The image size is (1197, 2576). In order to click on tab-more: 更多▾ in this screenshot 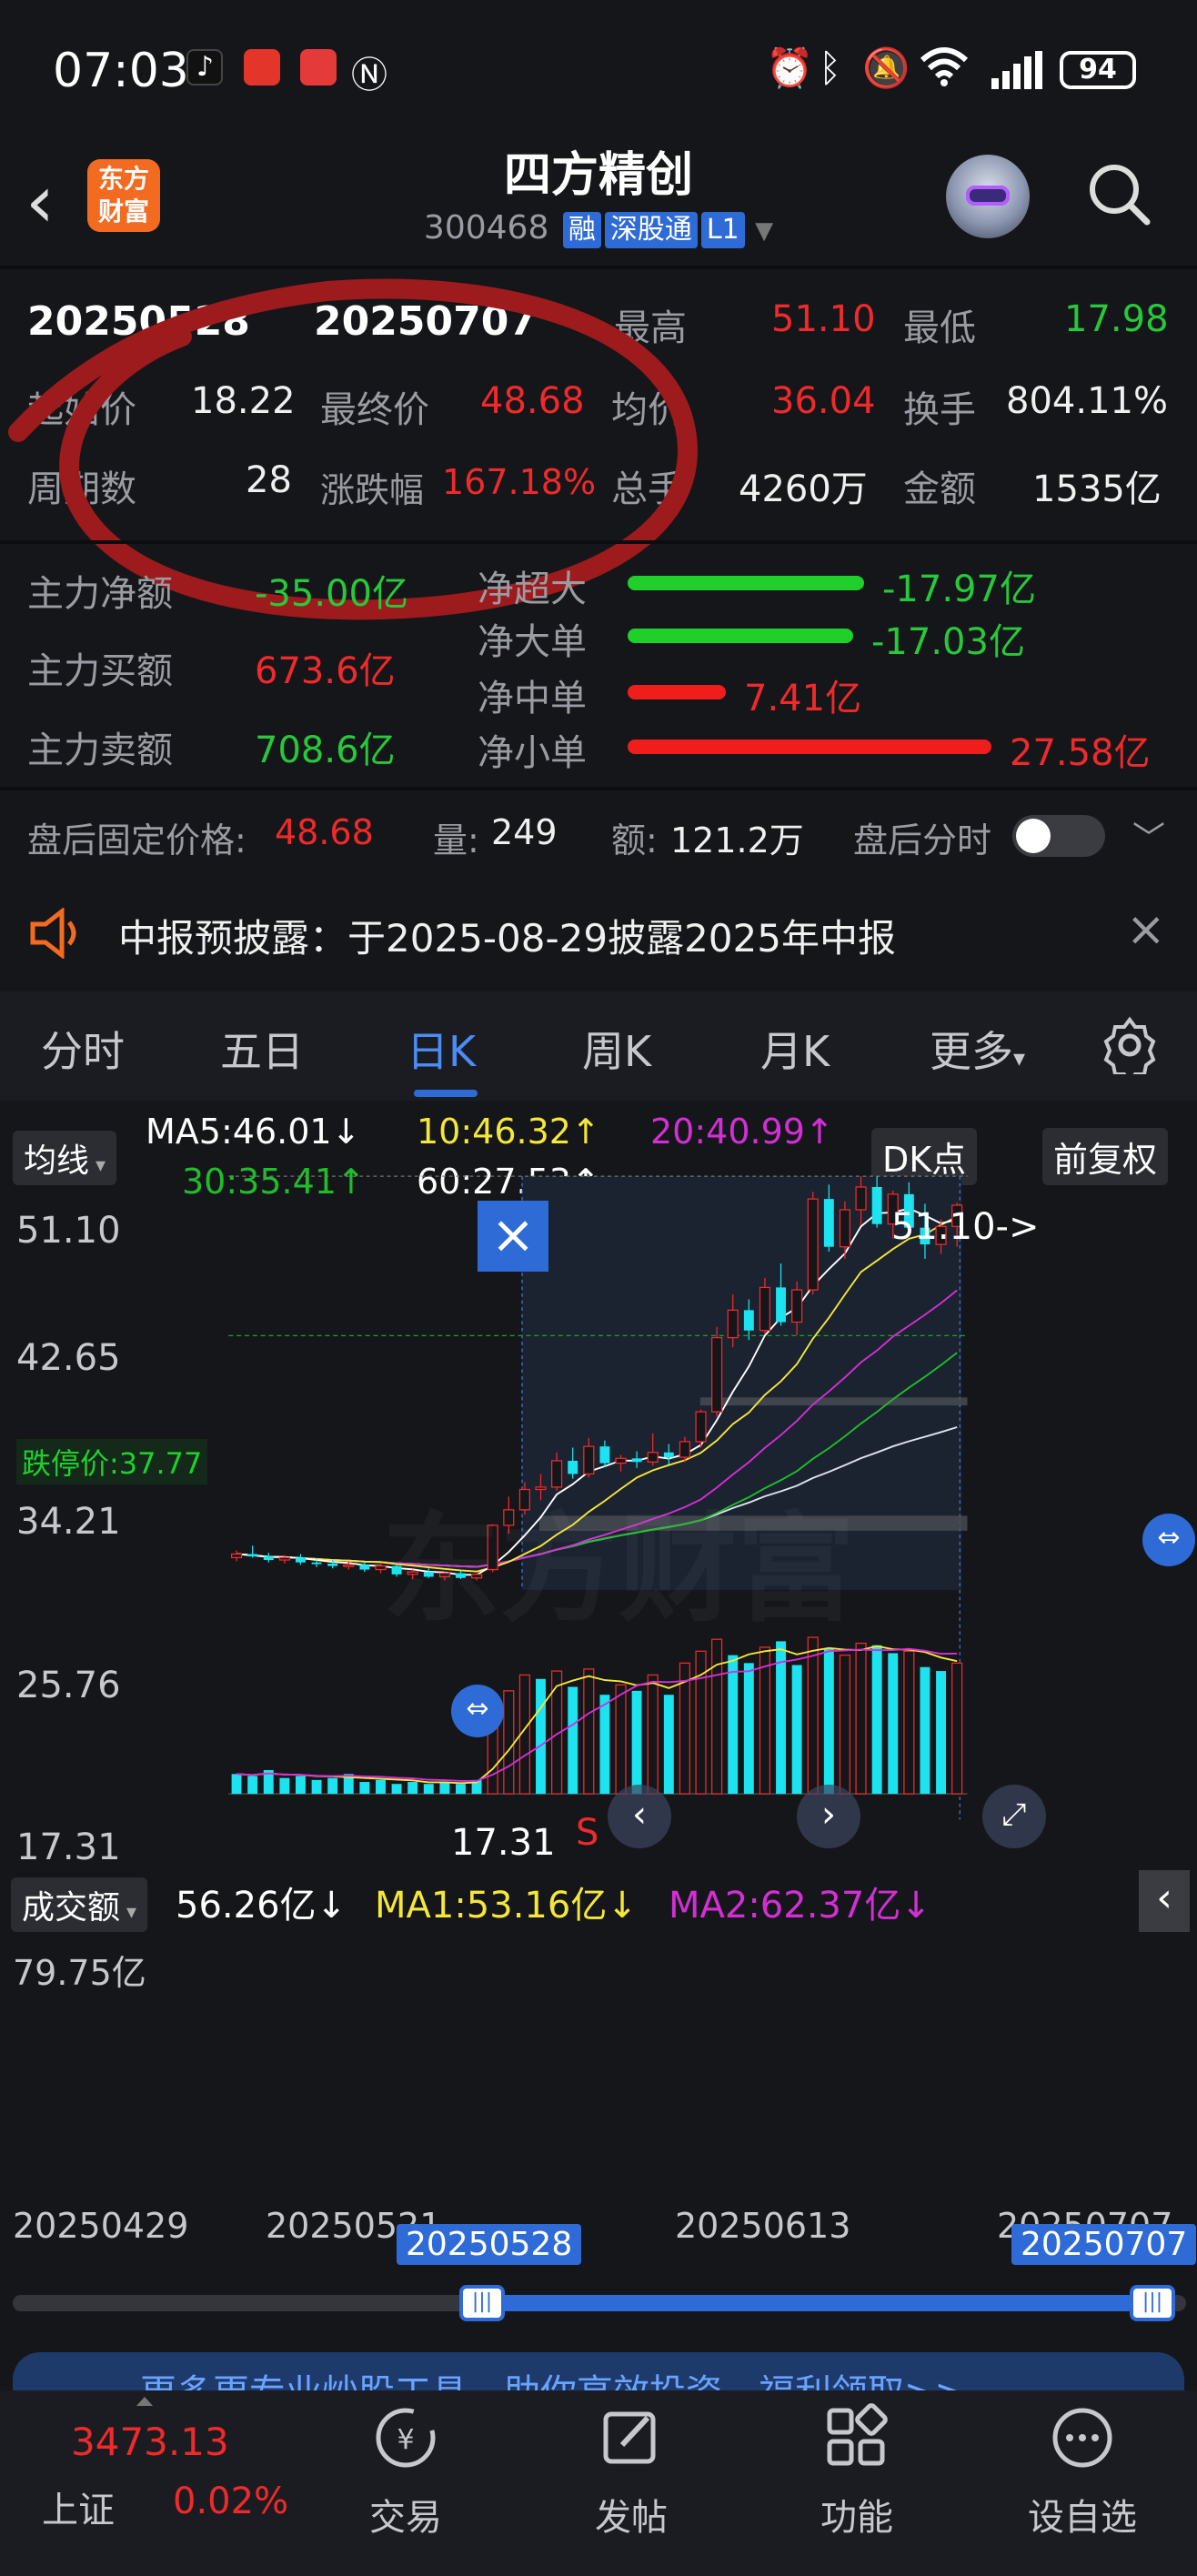, I will do `click(977, 1049)`.